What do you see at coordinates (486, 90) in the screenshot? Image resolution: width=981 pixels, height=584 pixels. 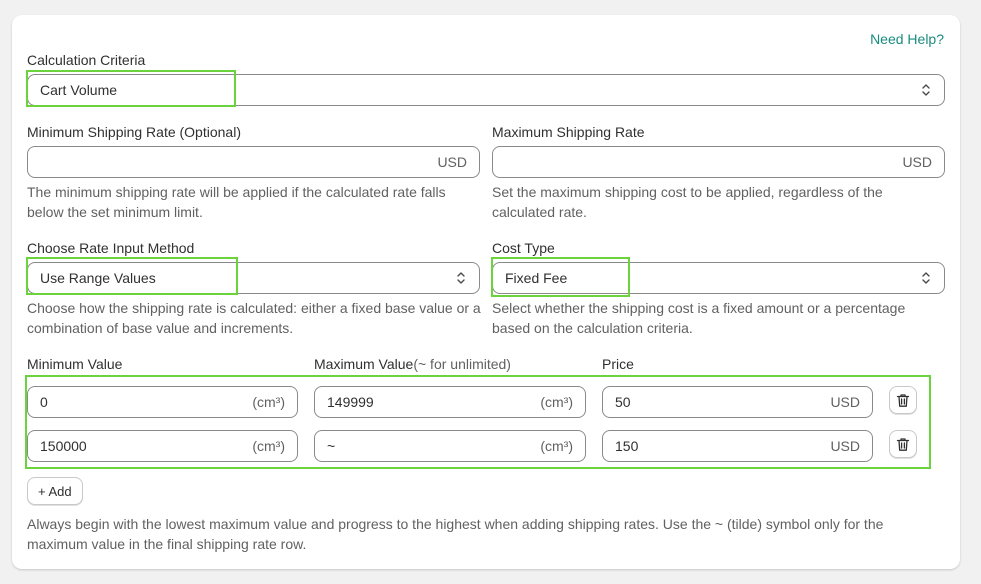 I see `calculation-criteria-select: Cart Volume` at bounding box center [486, 90].